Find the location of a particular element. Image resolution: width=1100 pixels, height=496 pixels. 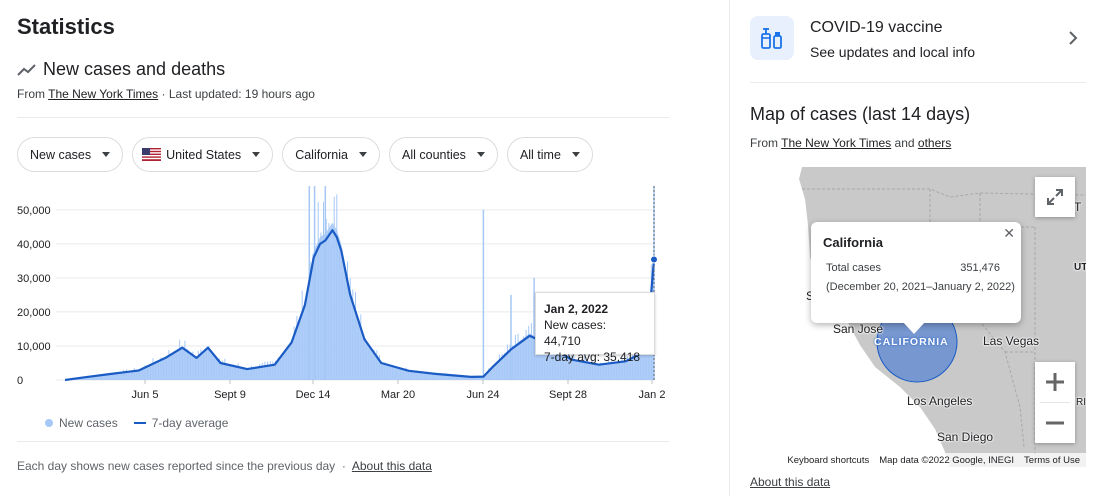

map-title: Map of cases (last 14 days) is located at coordinates (860, 114).